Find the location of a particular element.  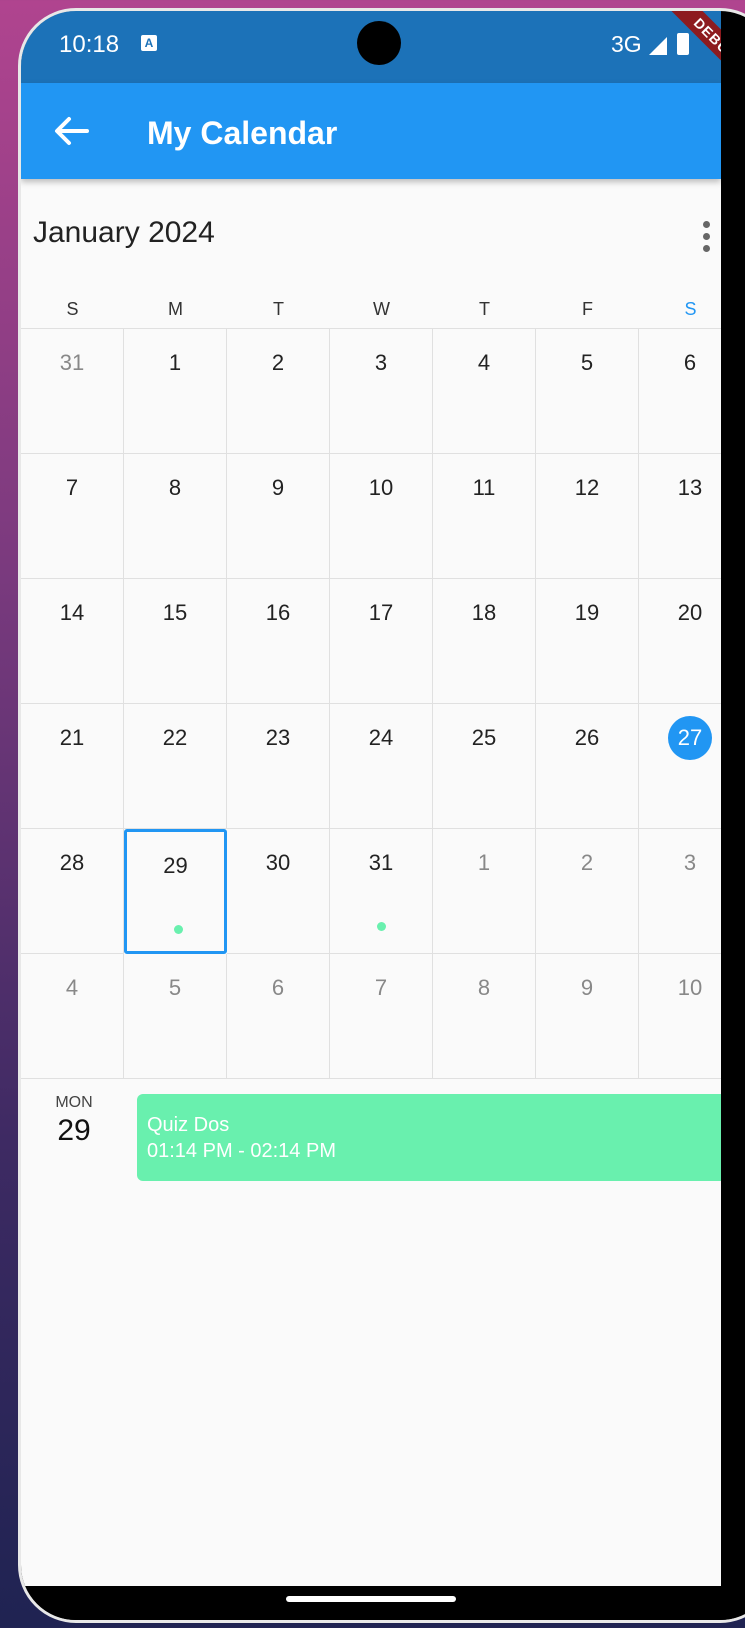

day-number: 11 is located at coordinates (484, 487).